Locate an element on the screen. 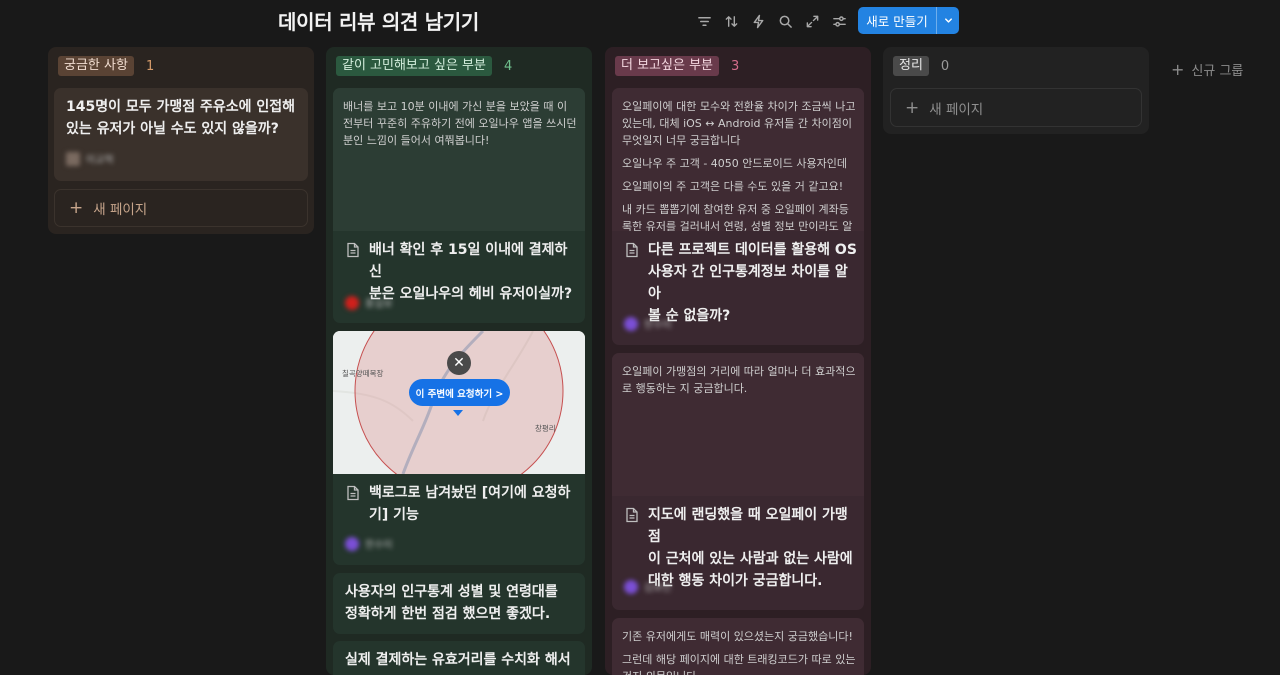 The width and height of the screenshot is (1280, 675). author-name: 홍길보 is located at coordinates (379, 304).